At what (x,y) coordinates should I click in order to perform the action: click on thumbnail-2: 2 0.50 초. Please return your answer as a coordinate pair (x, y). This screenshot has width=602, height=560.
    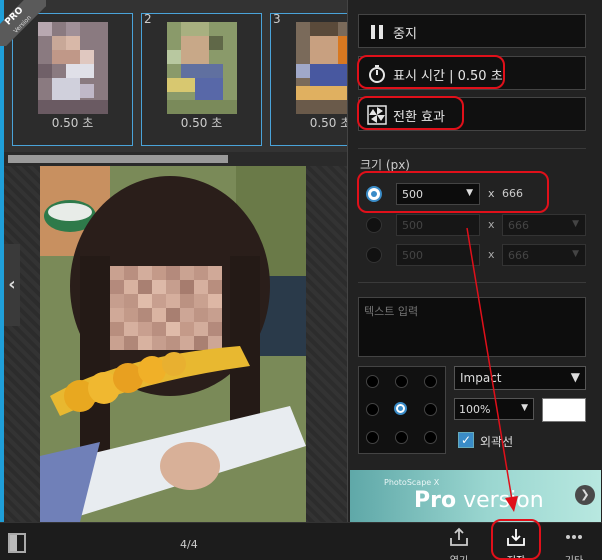
    Looking at the image, I should click on (201, 79).